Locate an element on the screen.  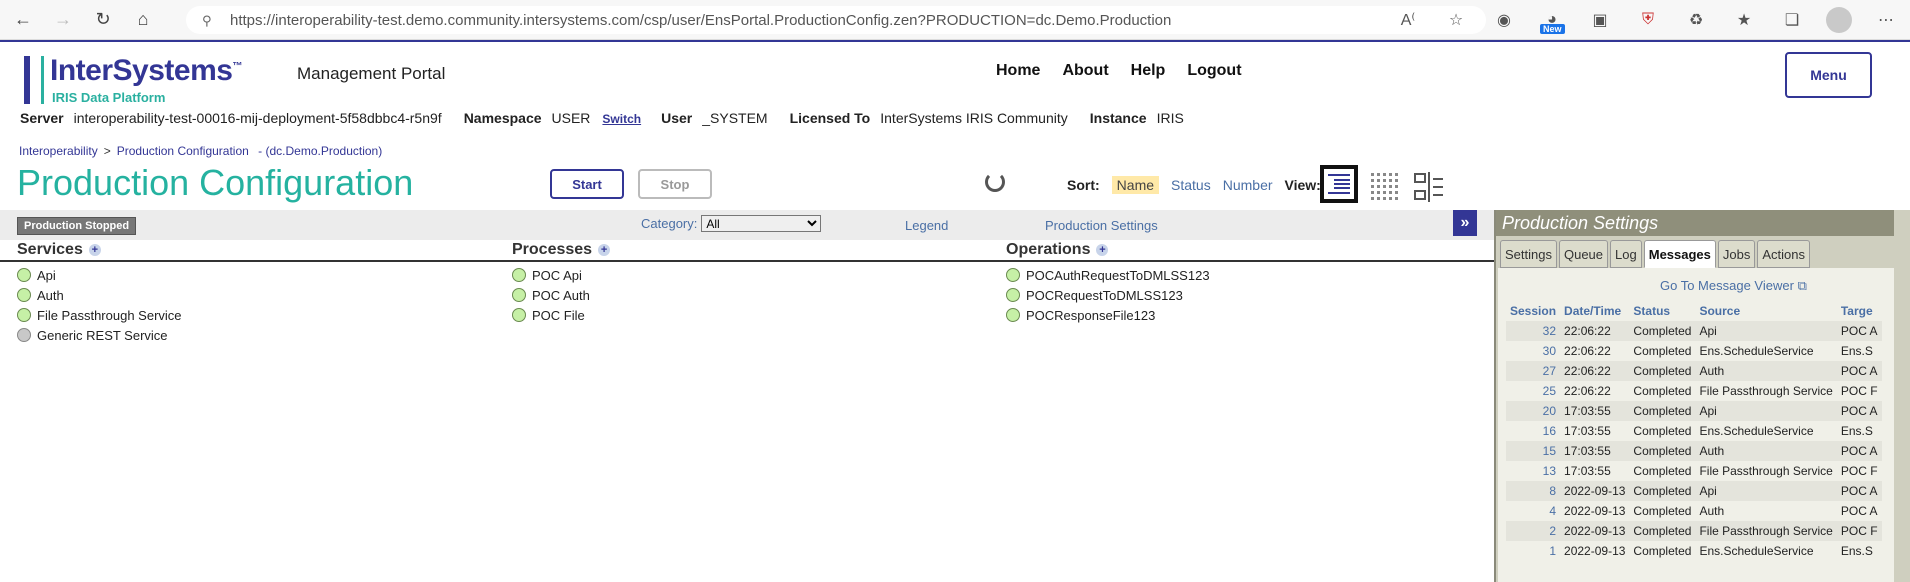
extension-new-icon: ◕ New is located at coordinates (1552, 20).